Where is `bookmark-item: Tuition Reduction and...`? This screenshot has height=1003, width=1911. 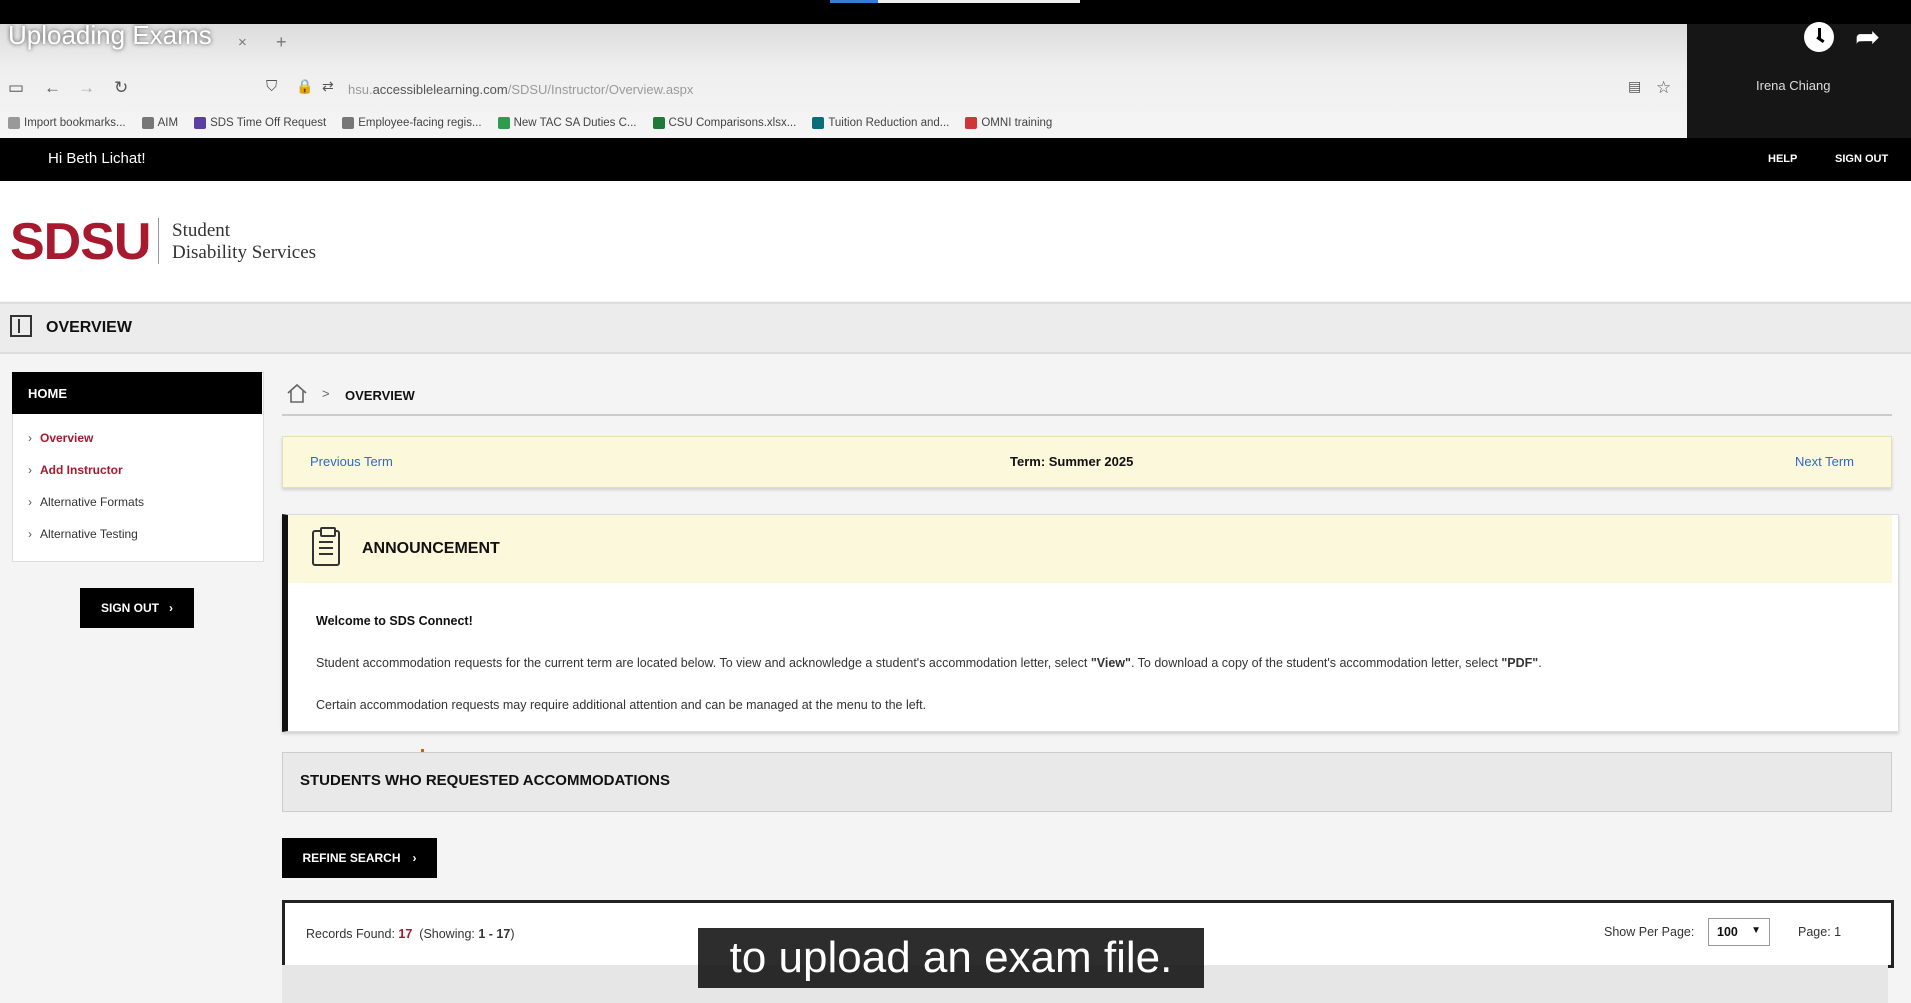 bookmark-item: Tuition Reduction and... is located at coordinates (880, 123).